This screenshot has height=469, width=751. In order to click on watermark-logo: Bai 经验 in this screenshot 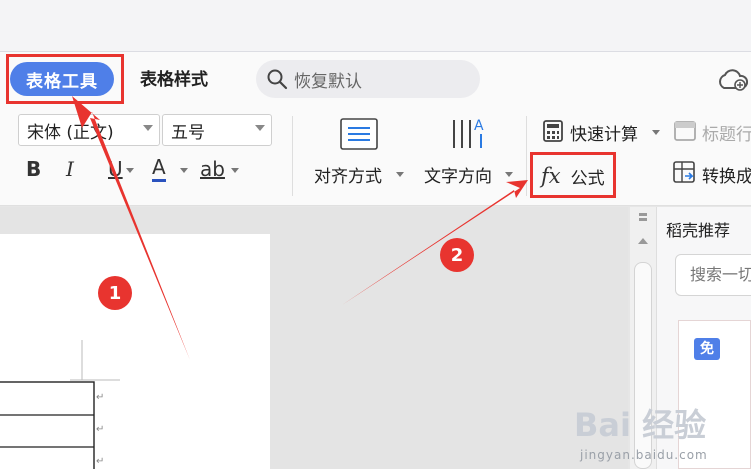, I will do `click(640, 425)`.